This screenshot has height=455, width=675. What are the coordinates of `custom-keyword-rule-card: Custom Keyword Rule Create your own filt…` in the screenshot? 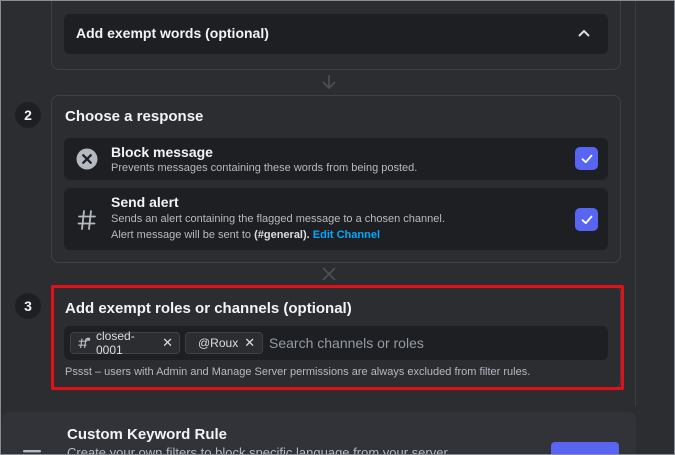 It's located at (319, 433).